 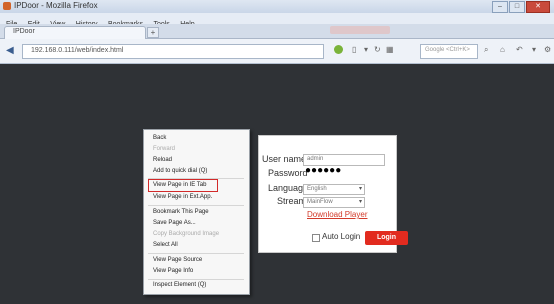 I want to click on close-button: ✕, so click(x=538, y=7).